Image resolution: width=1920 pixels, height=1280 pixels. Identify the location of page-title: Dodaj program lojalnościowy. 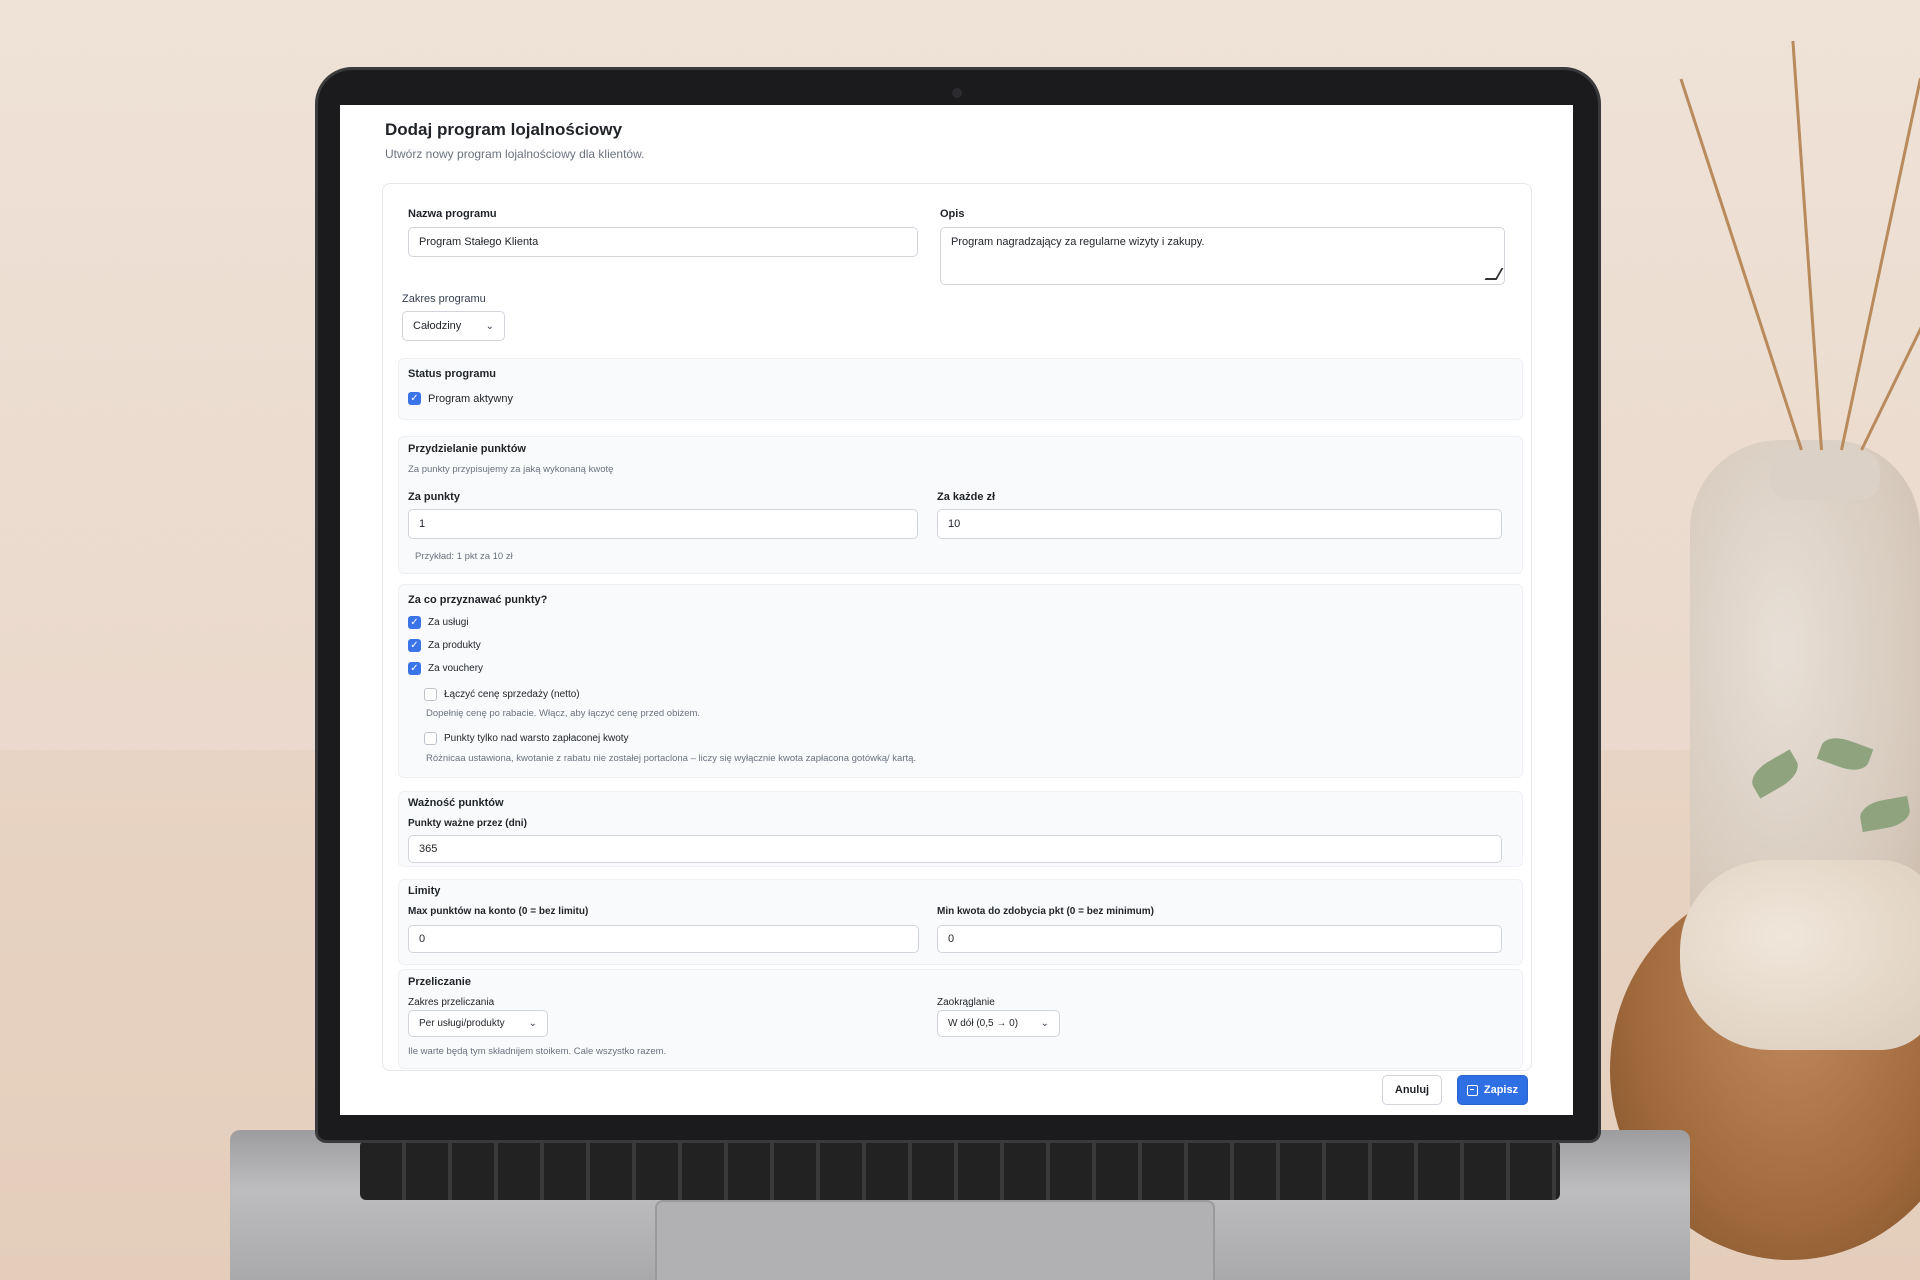
(504, 129).